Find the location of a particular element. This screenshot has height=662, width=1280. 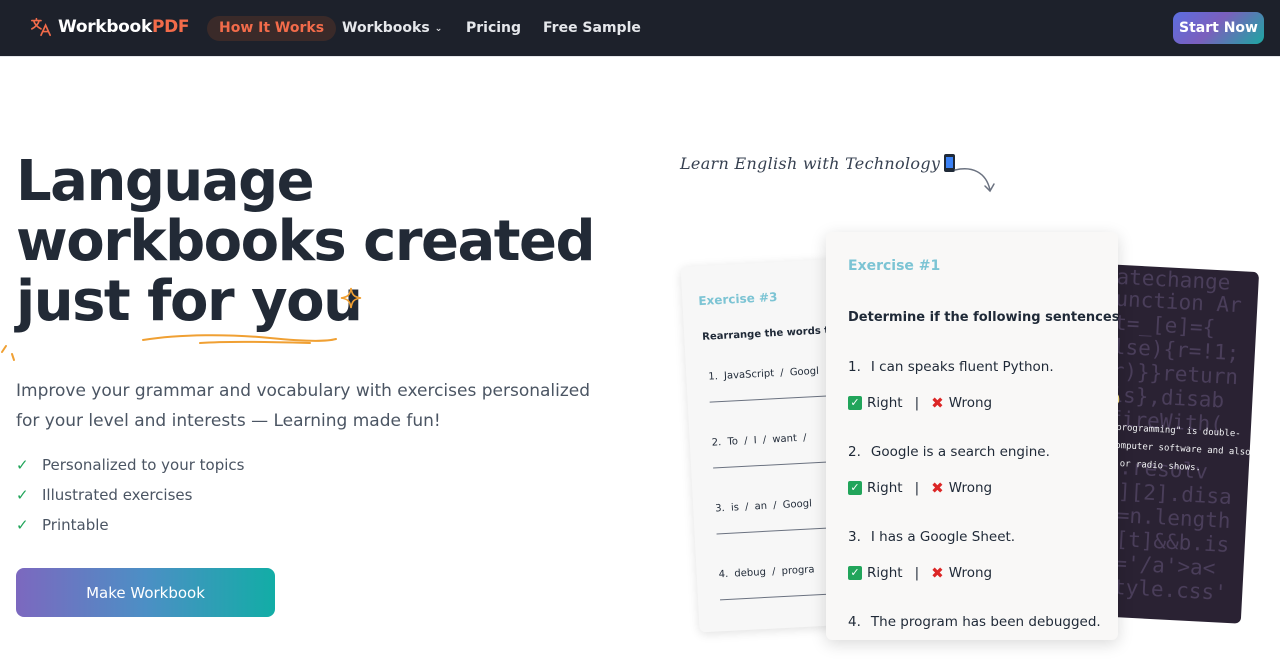

nav-pricing: Pricing is located at coordinates (493, 28).